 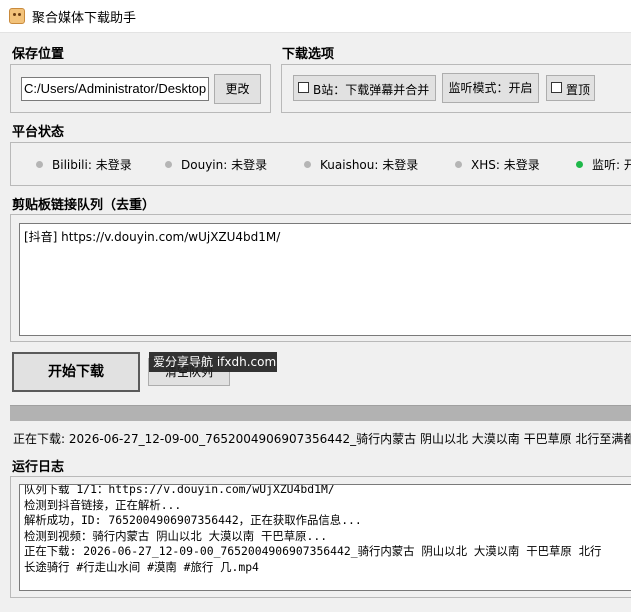 I want to click on window-title: 聚合媒体下载助手, so click(x=84, y=18).